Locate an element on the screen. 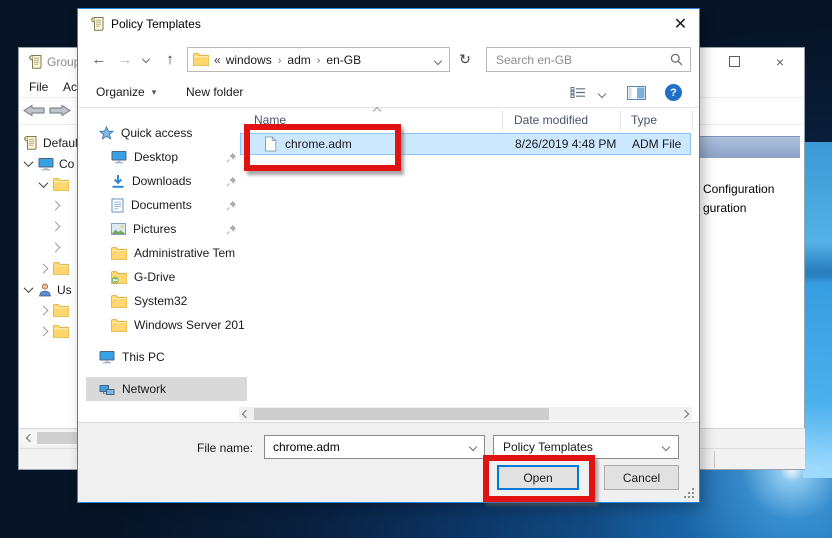 The image size is (832, 538). sidebar-item-administrative-tem: Administrative Tem is located at coordinates (172, 253).